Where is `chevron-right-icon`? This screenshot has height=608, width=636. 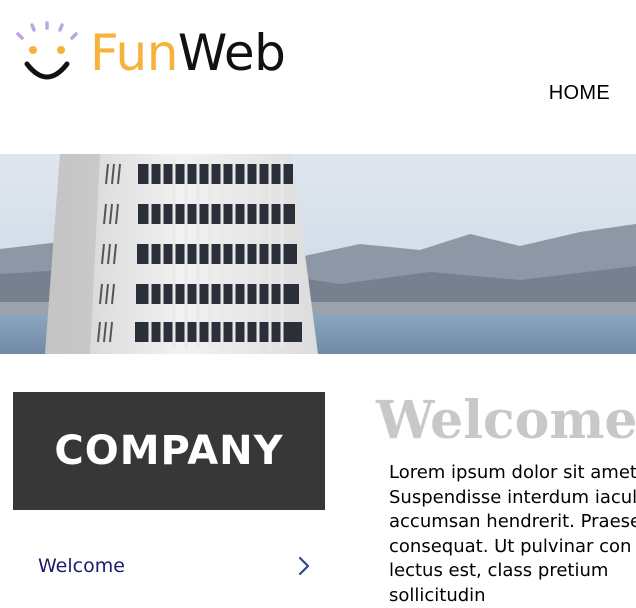 chevron-right-icon is located at coordinates (304, 566).